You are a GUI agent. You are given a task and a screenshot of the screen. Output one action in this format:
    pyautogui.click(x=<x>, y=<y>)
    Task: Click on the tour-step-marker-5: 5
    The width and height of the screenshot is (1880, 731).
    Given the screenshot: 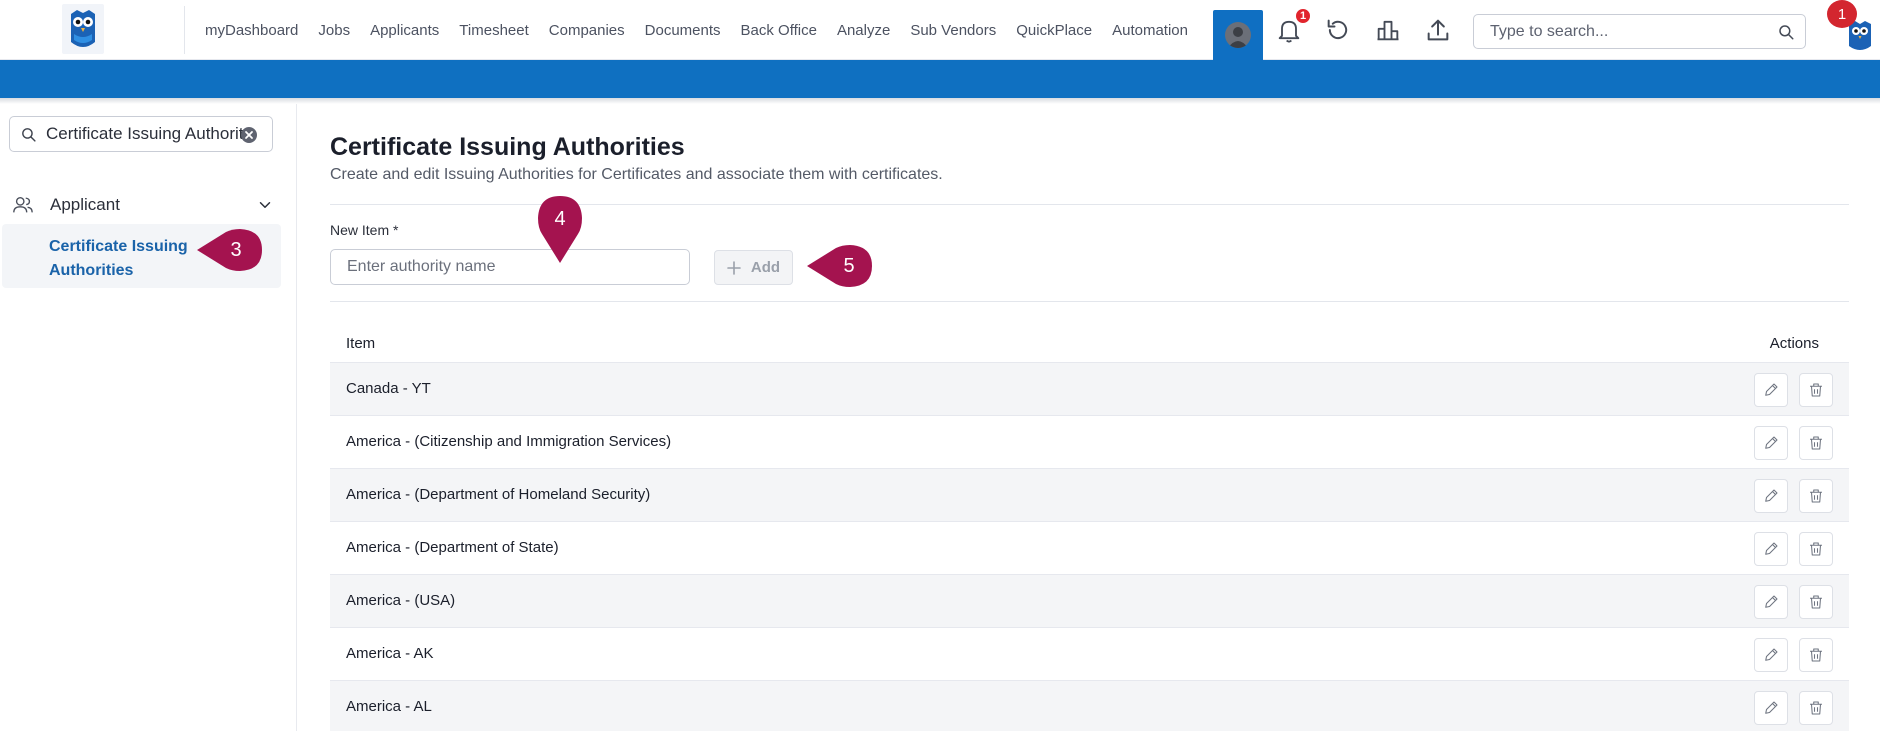 What is the action you would take?
    pyautogui.click(x=840, y=266)
    